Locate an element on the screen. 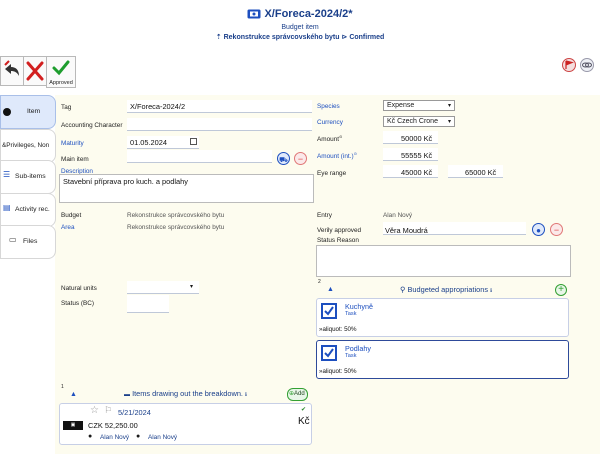  appropriation-card: Podlahy Task »aliquot: 50% is located at coordinates (442, 359).